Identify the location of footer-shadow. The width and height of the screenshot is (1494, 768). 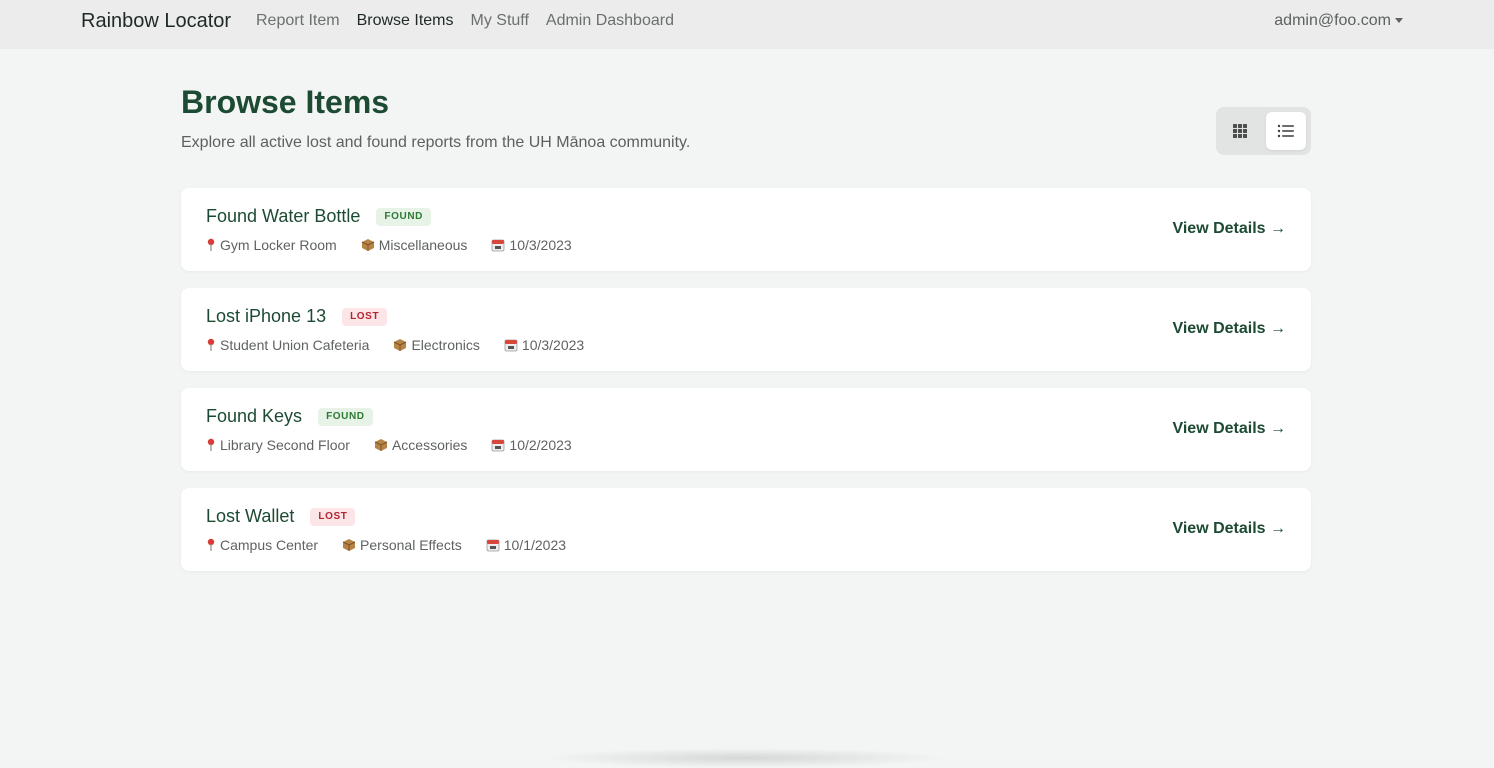
(745, 758).